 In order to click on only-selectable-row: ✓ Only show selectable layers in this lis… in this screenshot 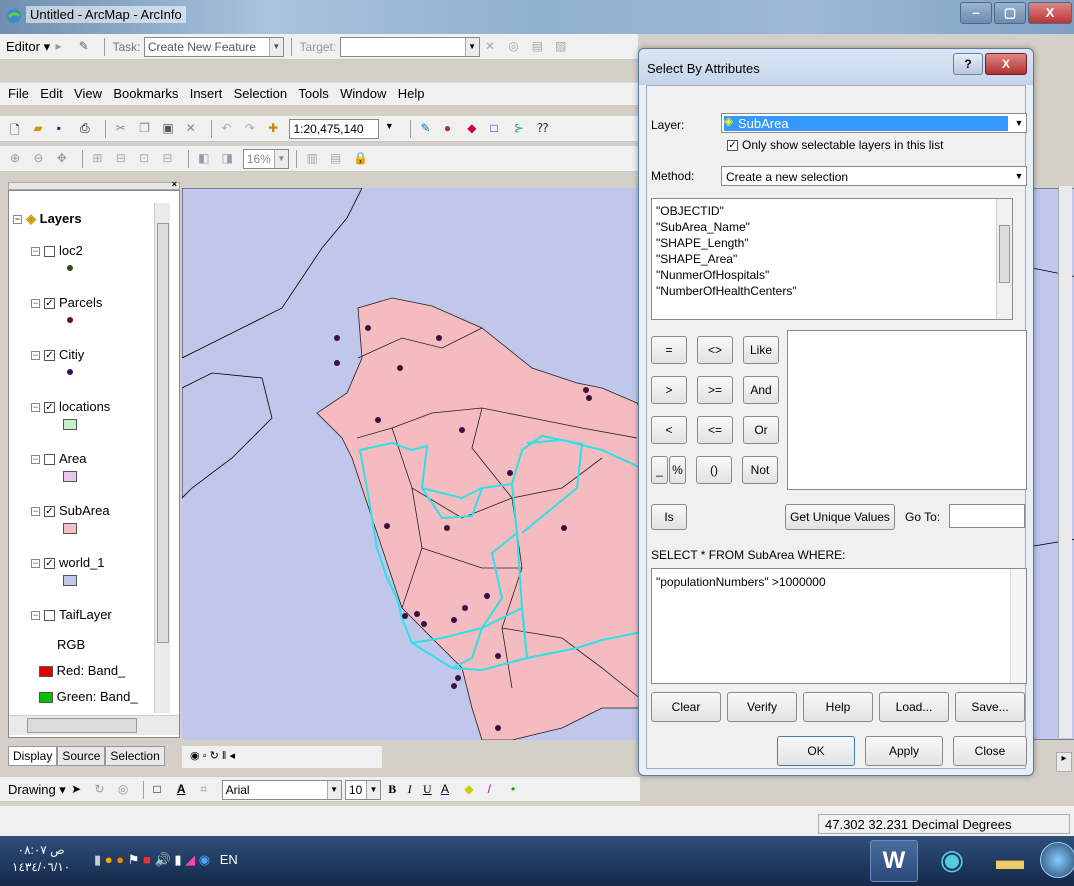, I will do `click(835, 145)`.